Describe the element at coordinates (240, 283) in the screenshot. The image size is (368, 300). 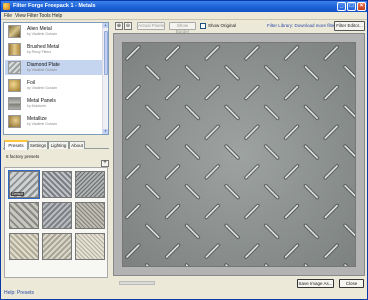
I see `bottom-bar: Save Image As... Close` at that location.